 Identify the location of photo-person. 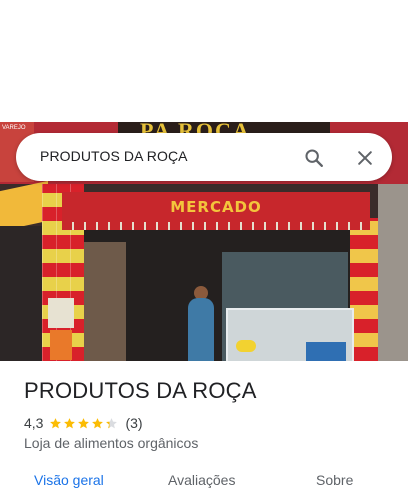
(201, 329).